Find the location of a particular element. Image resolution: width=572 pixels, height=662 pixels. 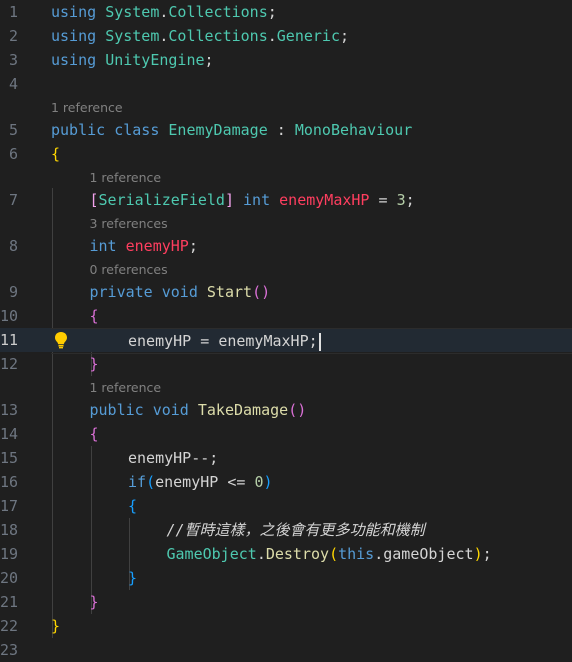

code-text: public class EnemyDamage : MonoBehaviour is located at coordinates (311, 130).